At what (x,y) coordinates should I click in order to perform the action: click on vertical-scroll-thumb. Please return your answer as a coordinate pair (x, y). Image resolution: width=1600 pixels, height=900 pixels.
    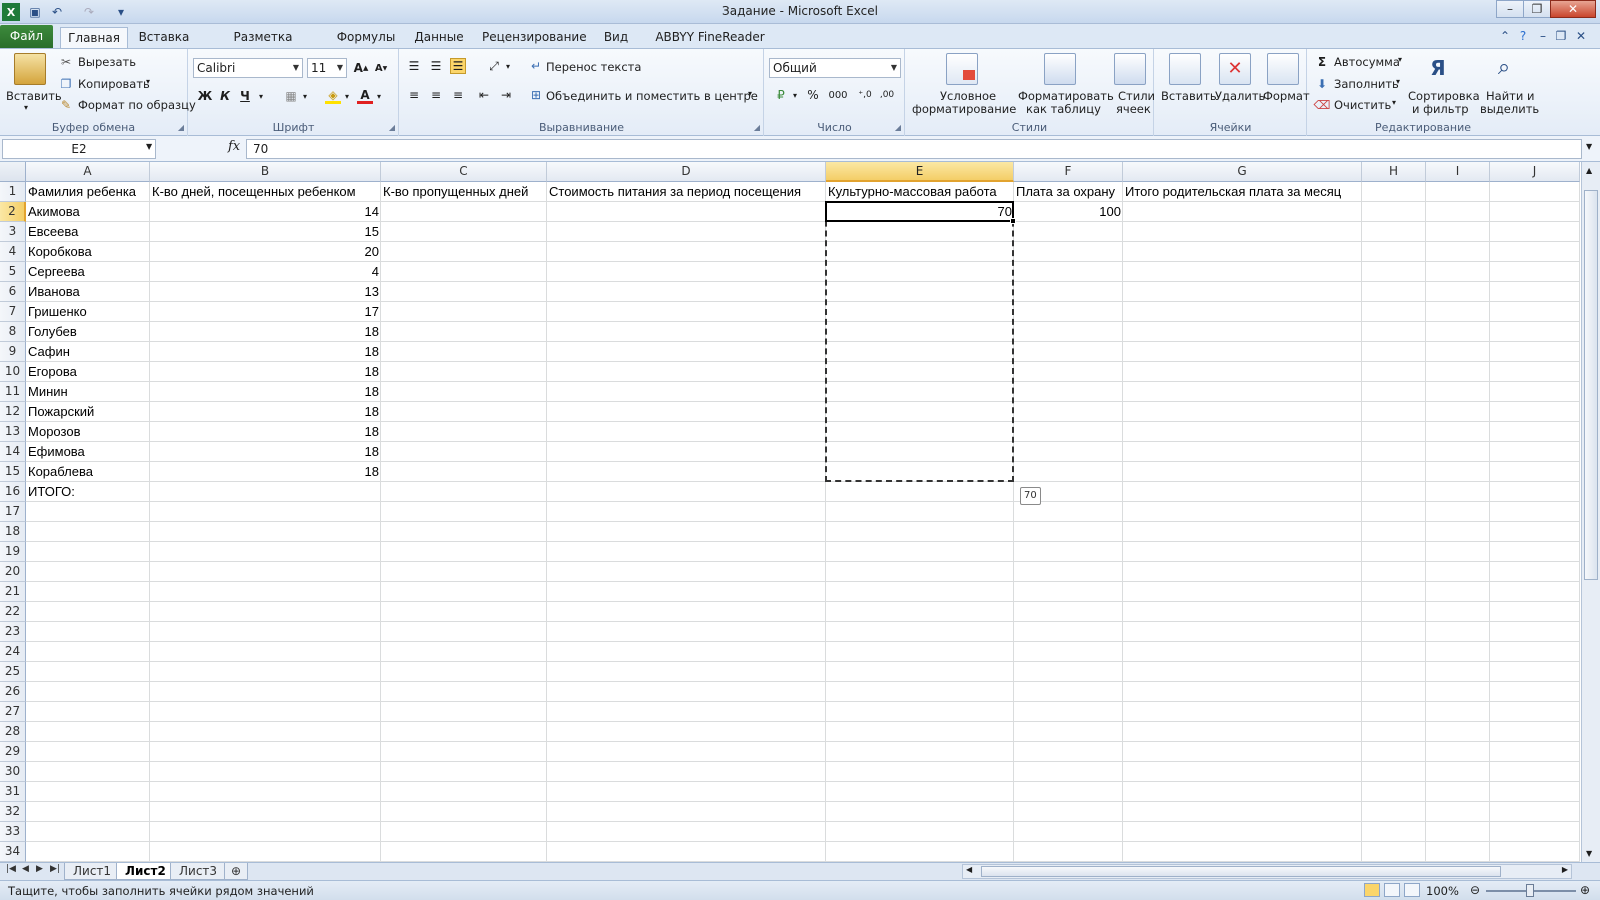
    Looking at the image, I should click on (1591, 385).